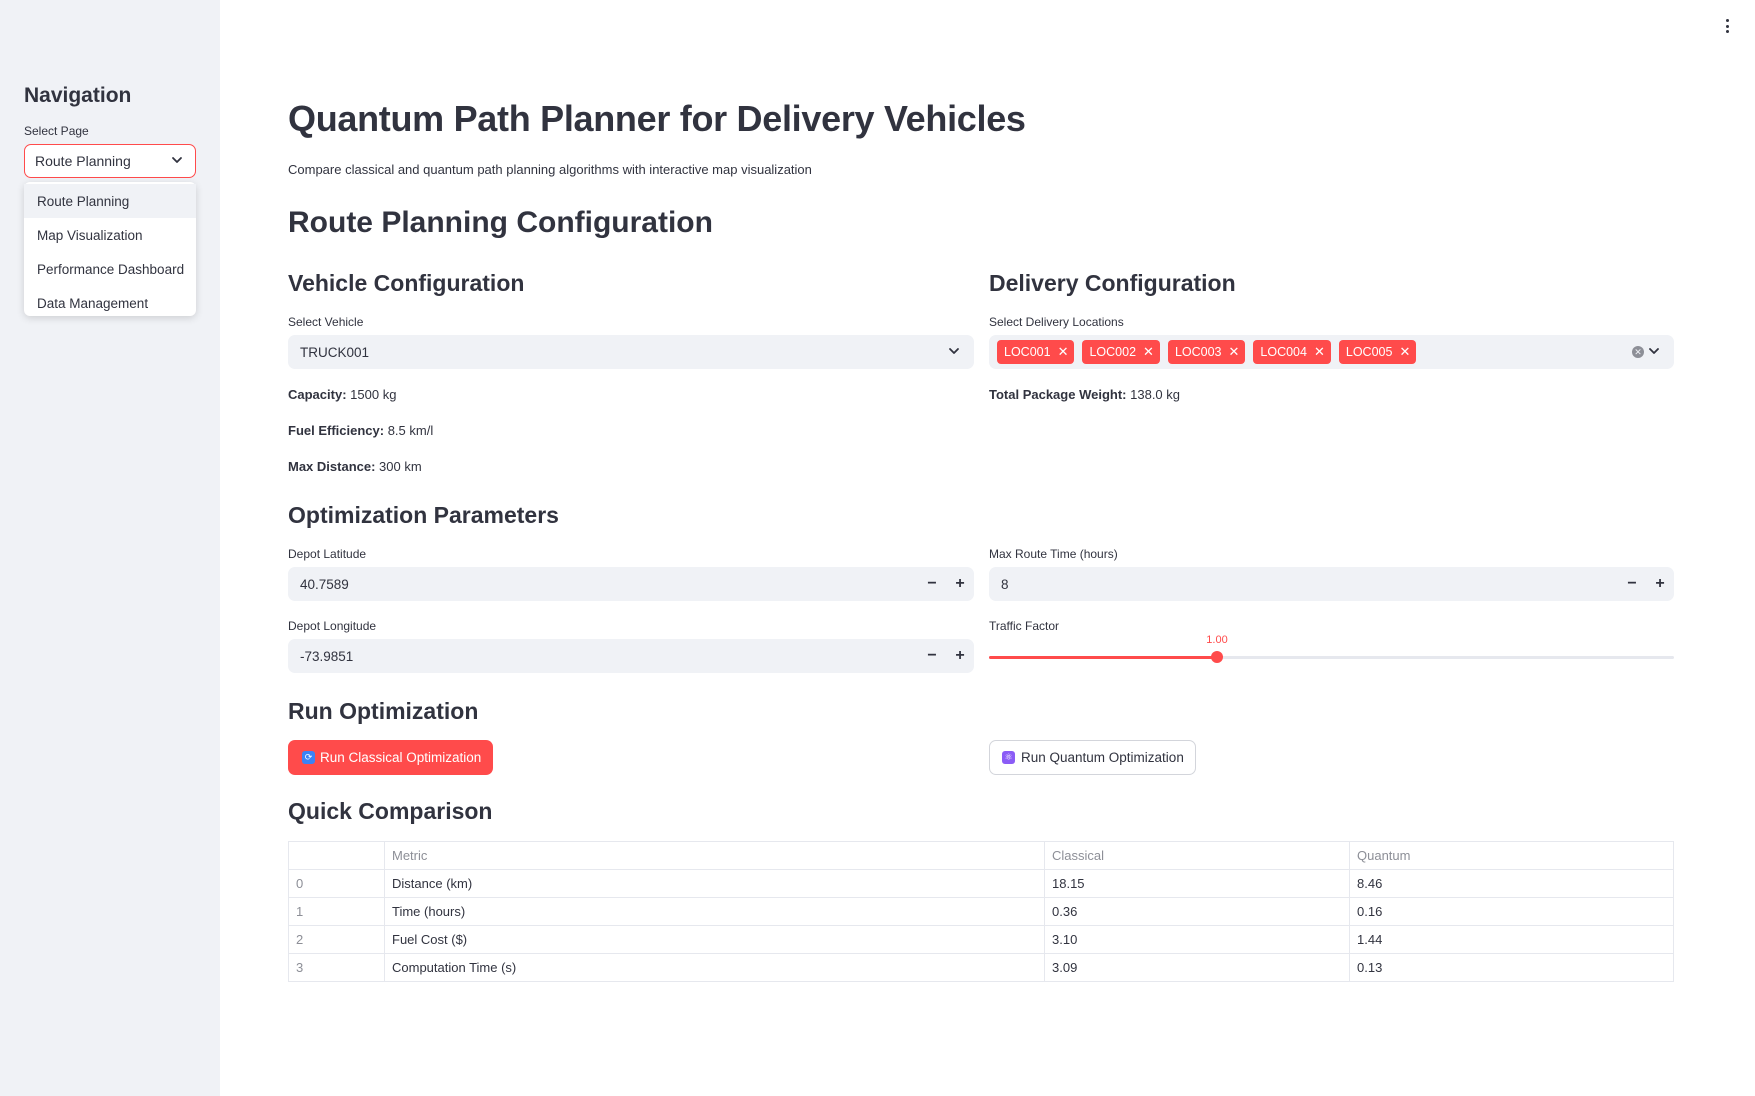 Image resolution: width=1755 pixels, height=1096 pixels. What do you see at coordinates (1197, 855) in the screenshot?
I see `column-header-classical: Classical` at bounding box center [1197, 855].